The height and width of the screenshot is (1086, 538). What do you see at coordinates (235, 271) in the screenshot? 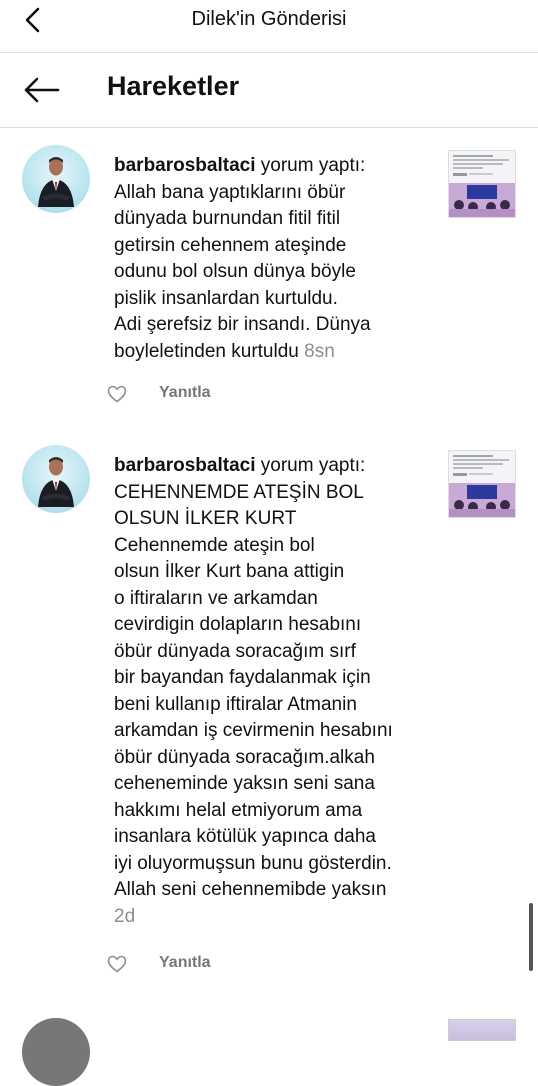
I see `comment-line: odunu bol olsun dünya böyle` at bounding box center [235, 271].